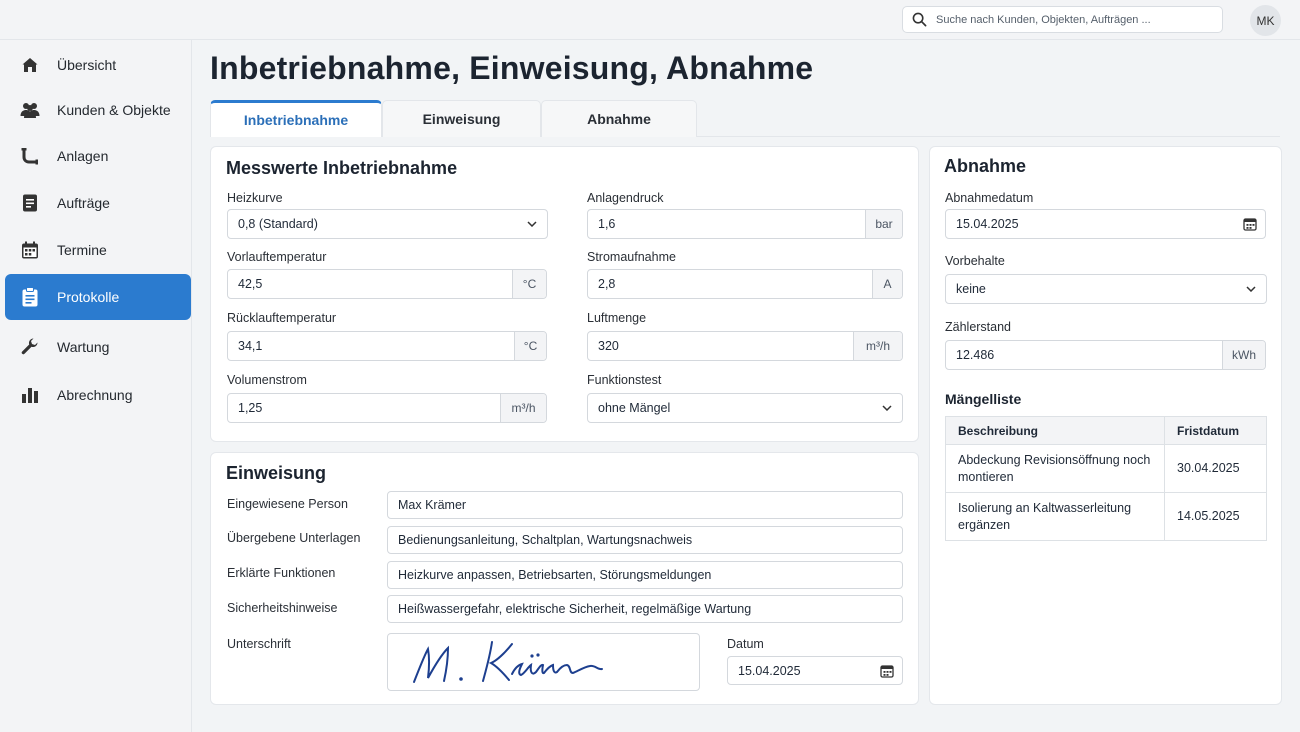 Image resolution: width=1300 pixels, height=732 pixels. I want to click on sidebar-item-label: Abrechnung, so click(95, 395).